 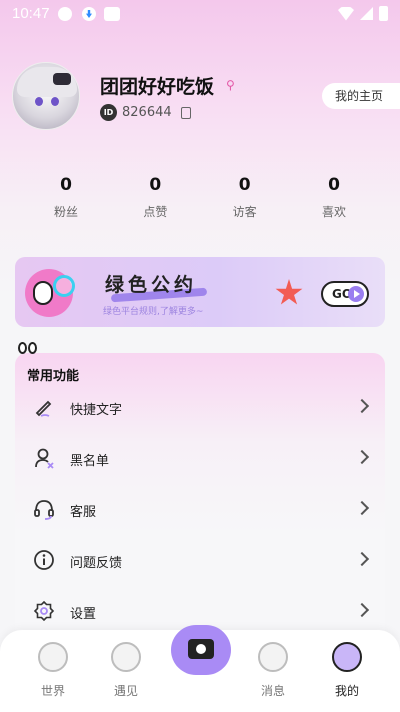 What do you see at coordinates (230, 85) in the screenshot?
I see `key-icon: ⚲` at bounding box center [230, 85].